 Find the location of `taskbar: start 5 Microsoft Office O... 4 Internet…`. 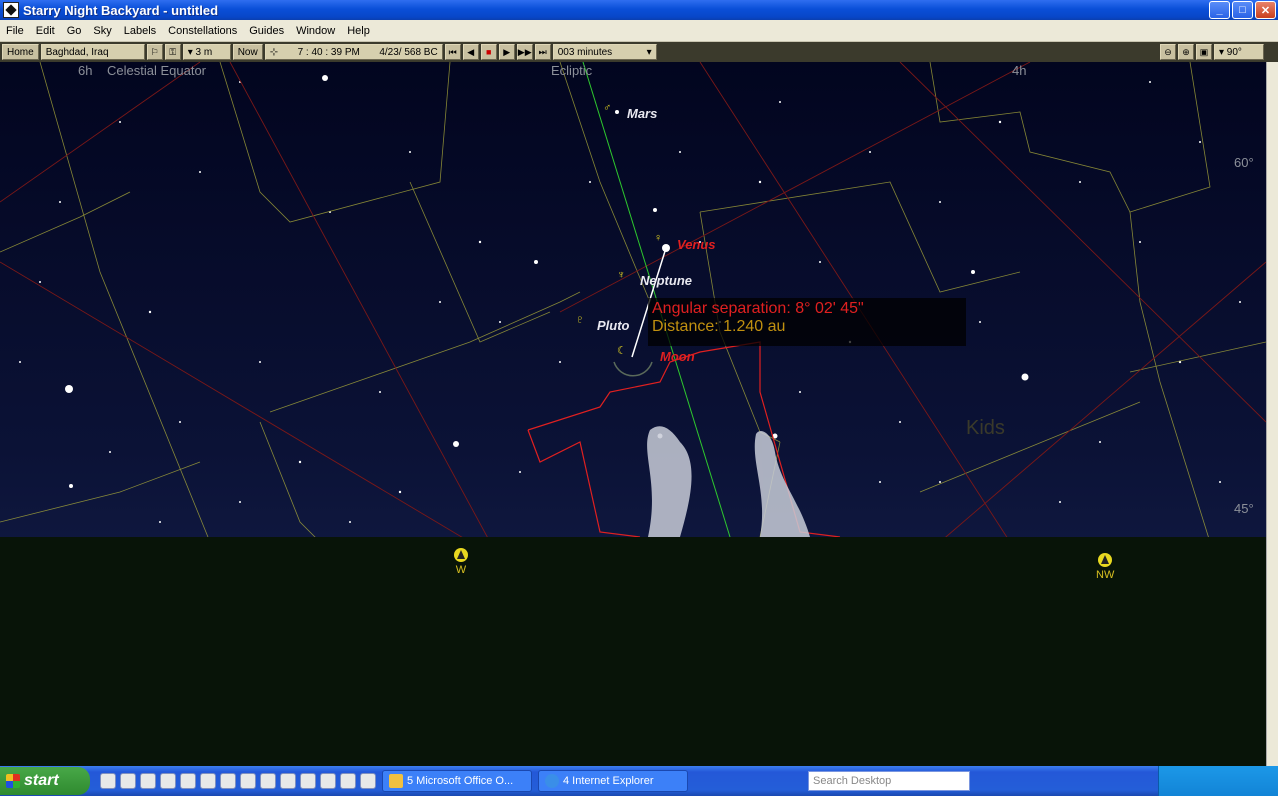

taskbar: start 5 Microsoft Office O... 4 Internet… is located at coordinates (639, 781).